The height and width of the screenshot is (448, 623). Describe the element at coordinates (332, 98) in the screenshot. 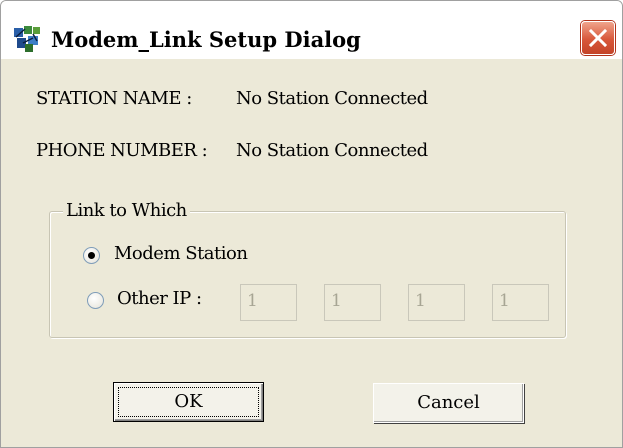

I see `station-name-value: No Station Connected` at that location.